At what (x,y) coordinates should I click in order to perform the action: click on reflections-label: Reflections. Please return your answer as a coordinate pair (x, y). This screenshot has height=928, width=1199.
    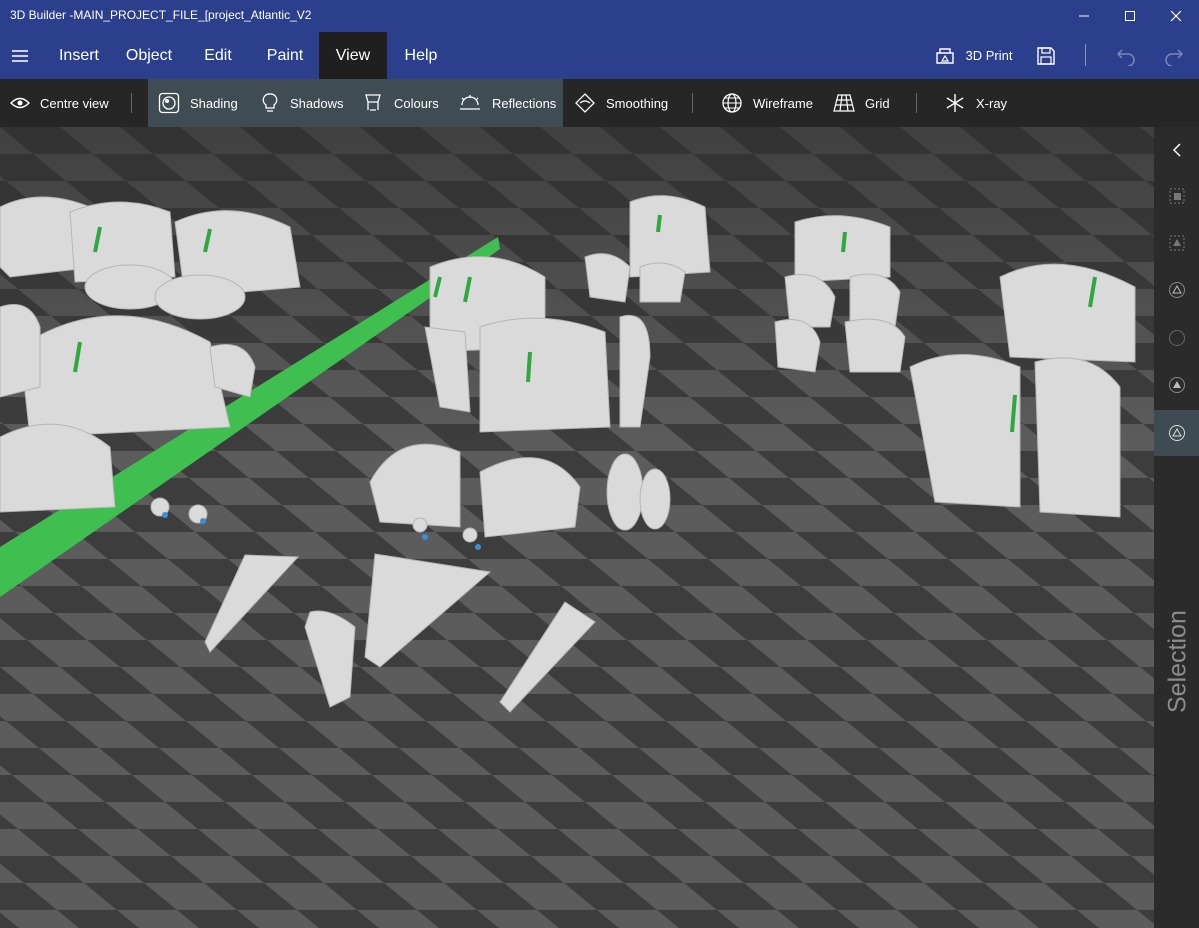
    Looking at the image, I should click on (524, 103).